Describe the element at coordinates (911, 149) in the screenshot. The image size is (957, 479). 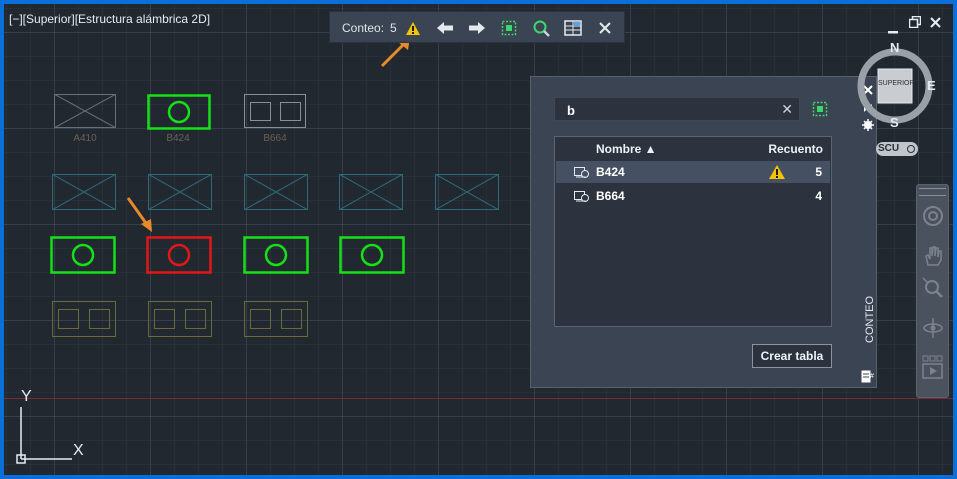
I see `chevron-down-icon` at that location.